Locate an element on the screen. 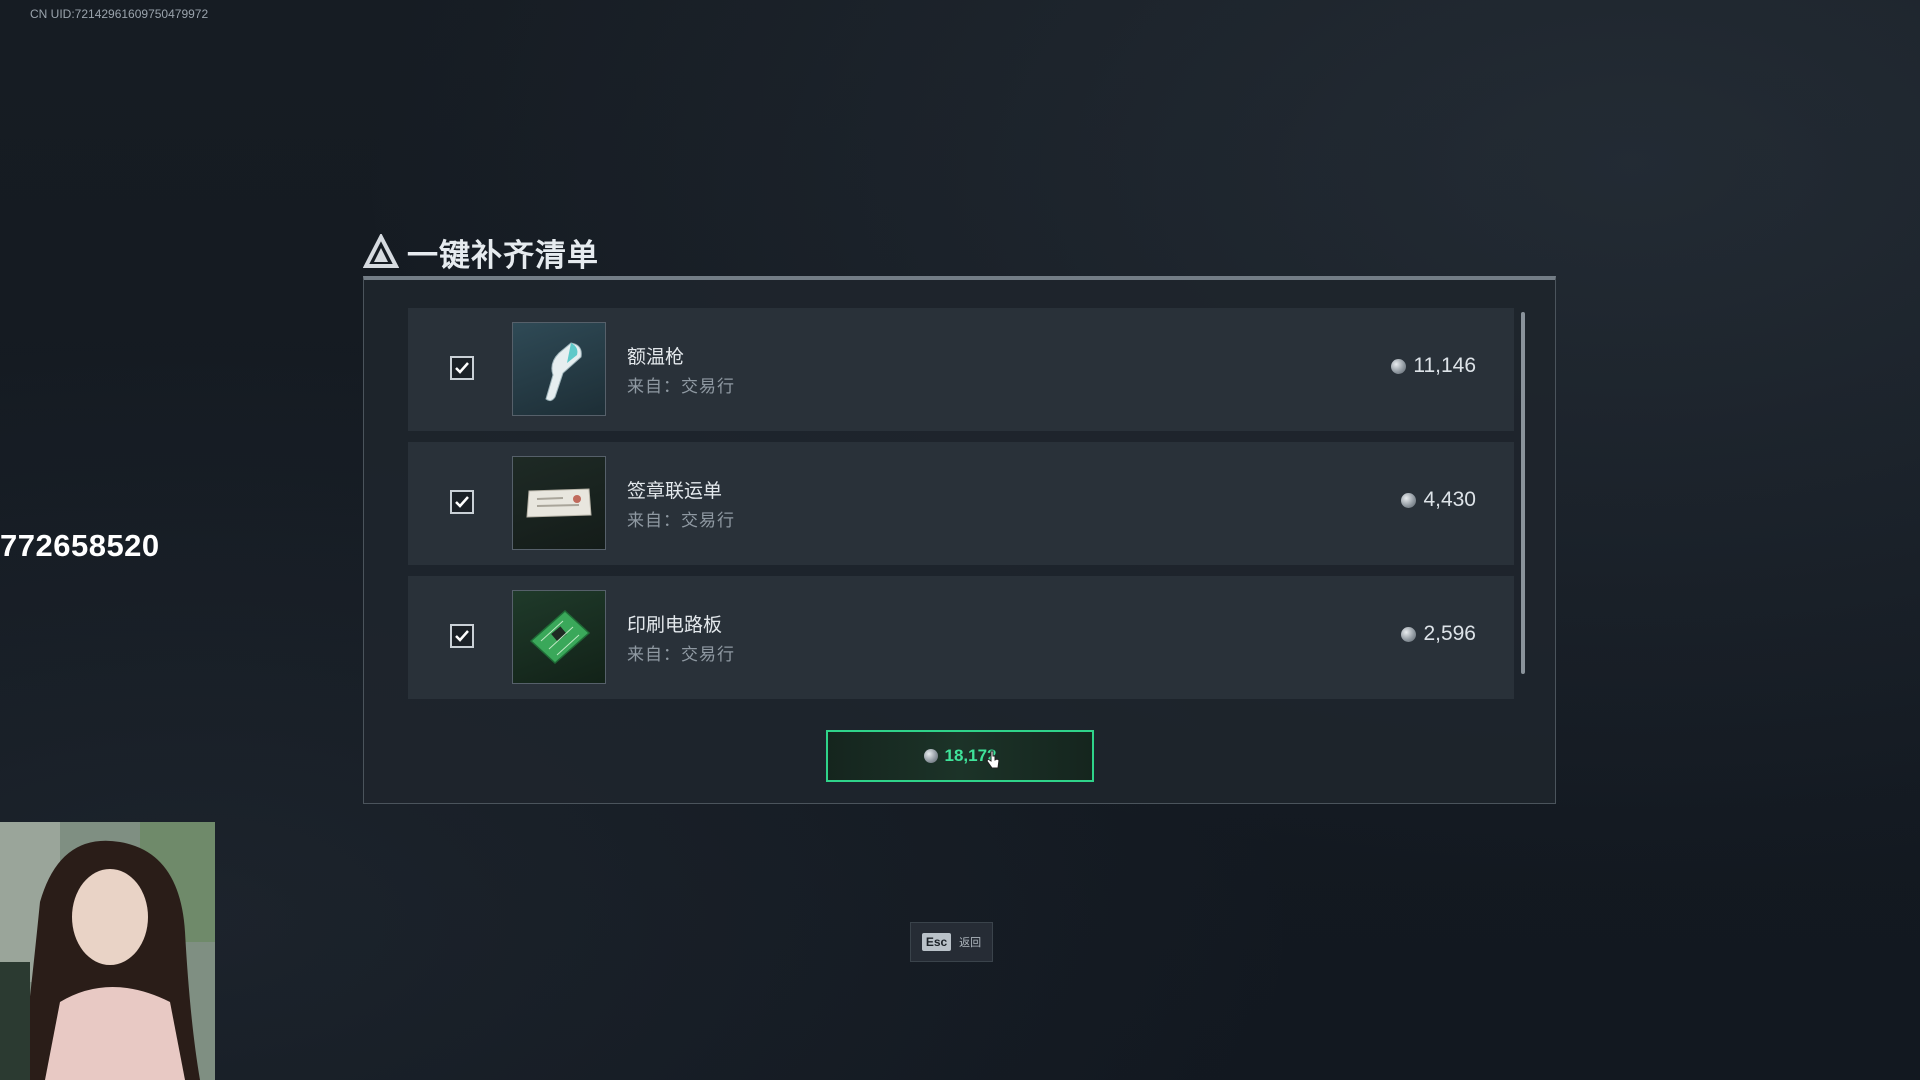  thermometer-gun-icon is located at coordinates (559, 369).